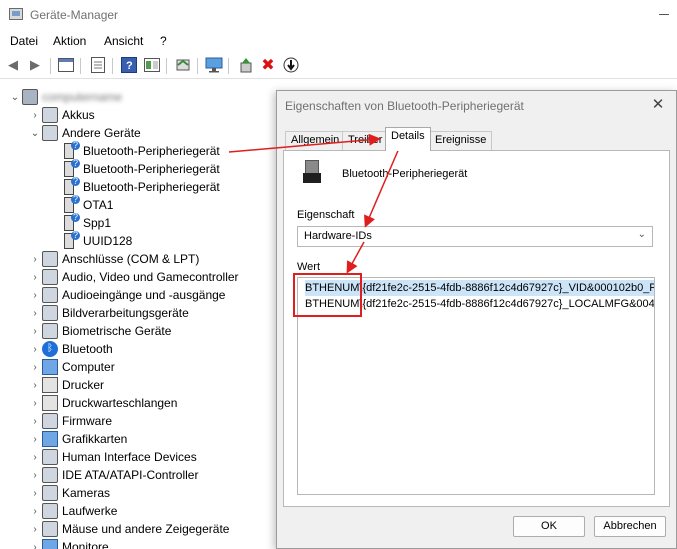 Image resolution: width=677 pixels, height=549 pixels. I want to click on ok-button: OK, so click(549, 526).